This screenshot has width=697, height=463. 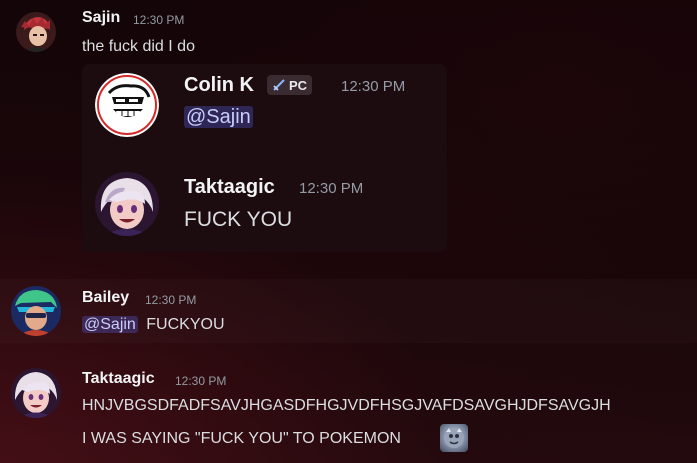 I want to click on colin-username: Colin K, so click(x=219, y=85).